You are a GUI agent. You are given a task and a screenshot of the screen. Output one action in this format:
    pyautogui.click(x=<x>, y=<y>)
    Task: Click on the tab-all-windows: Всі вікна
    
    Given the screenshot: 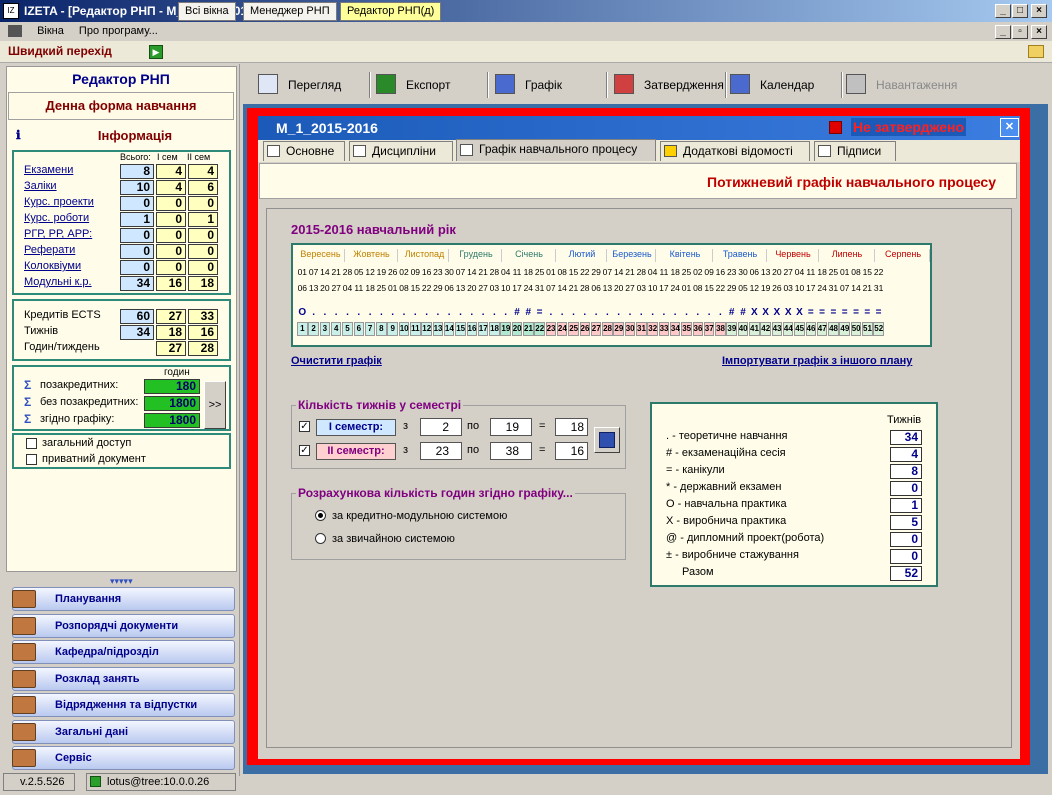 What is the action you would take?
    pyautogui.click(x=207, y=11)
    